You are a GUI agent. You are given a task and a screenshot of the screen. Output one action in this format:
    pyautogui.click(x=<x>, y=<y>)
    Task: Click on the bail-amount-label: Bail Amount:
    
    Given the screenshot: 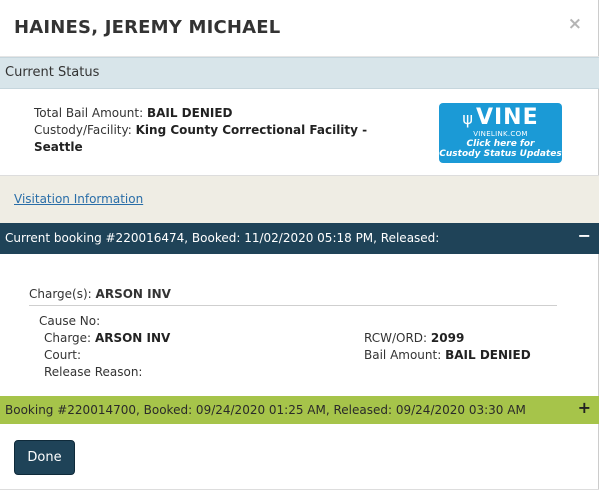 What is the action you would take?
    pyautogui.click(x=403, y=355)
    